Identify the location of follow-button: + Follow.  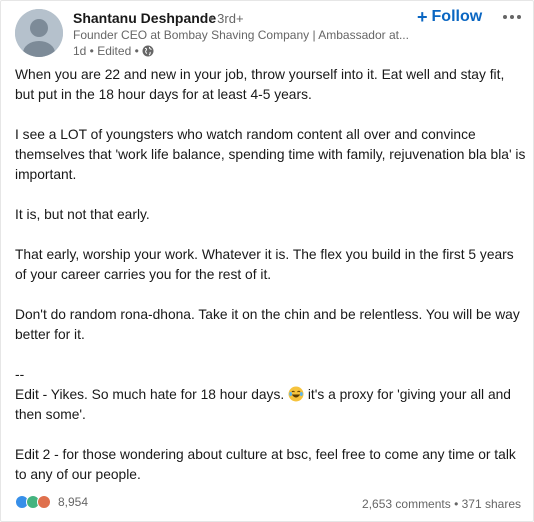
(449, 17).